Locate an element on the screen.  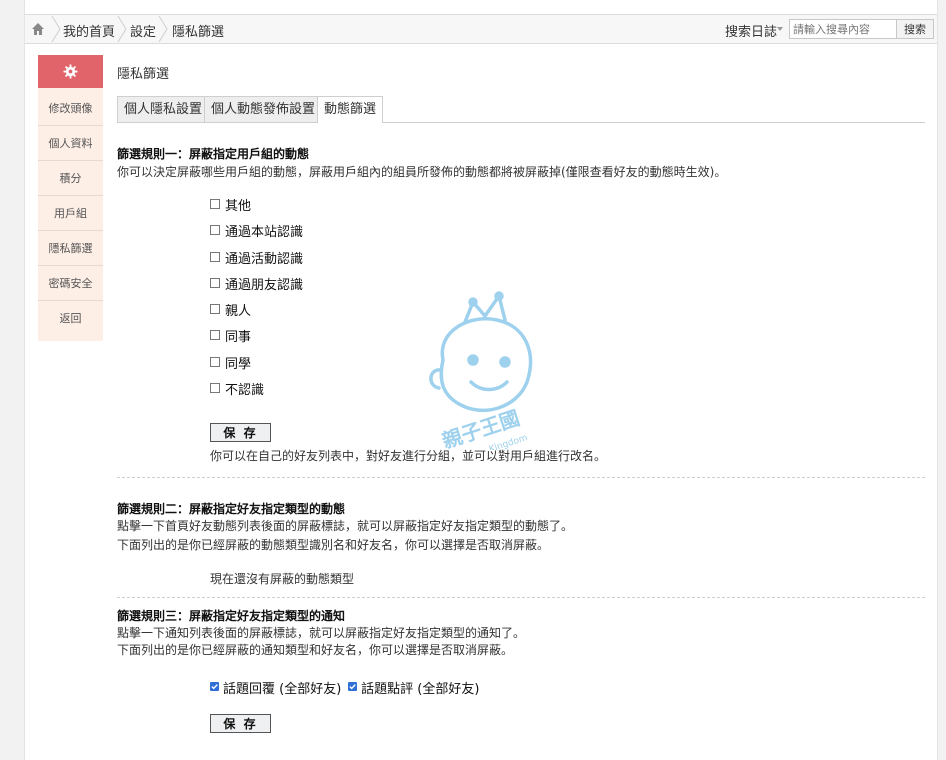
group-option: 通過本站認識 is located at coordinates (257, 230).